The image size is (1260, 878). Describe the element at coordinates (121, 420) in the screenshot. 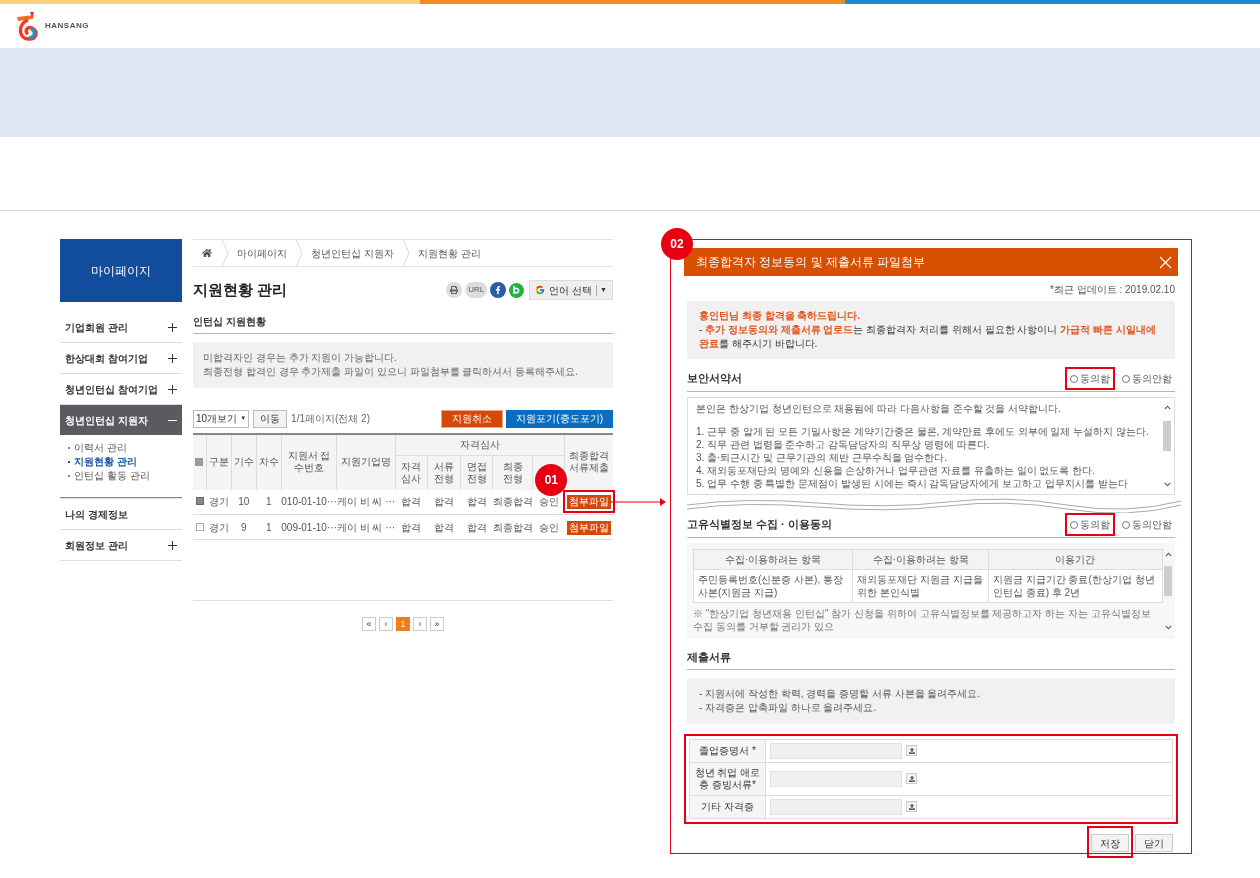

I see `sidebar-item: 청년인턴십 지원자` at that location.